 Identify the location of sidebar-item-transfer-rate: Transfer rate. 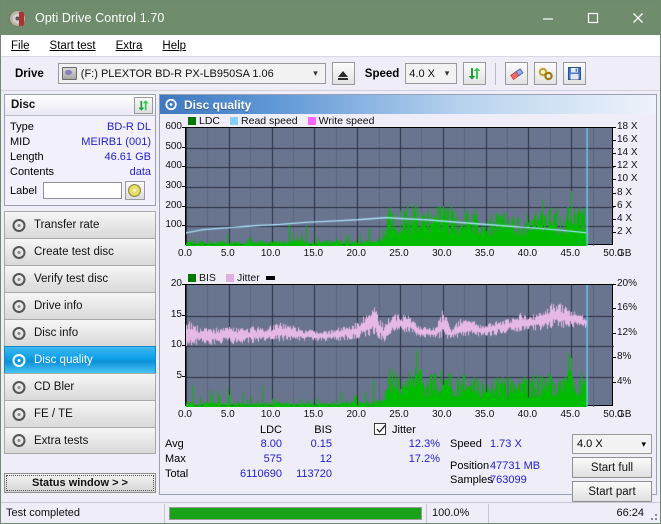
(80, 224).